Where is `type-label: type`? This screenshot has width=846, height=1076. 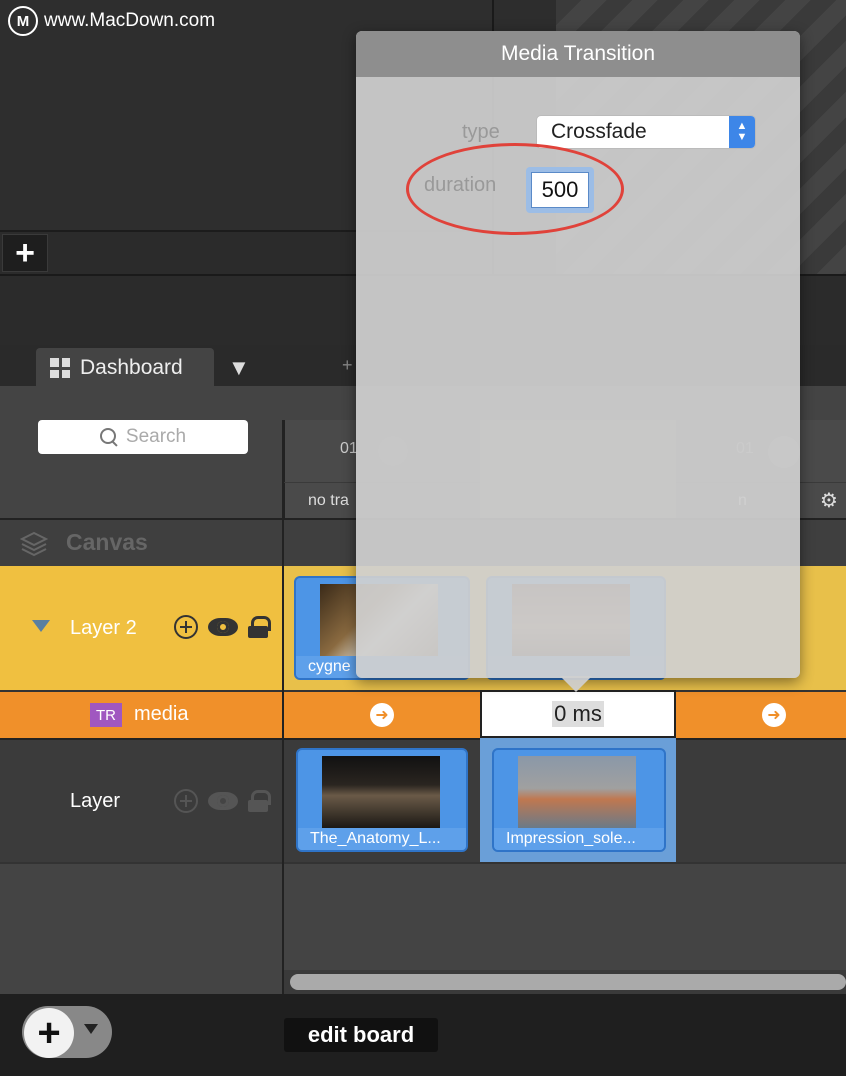
type-label: type is located at coordinates (481, 132).